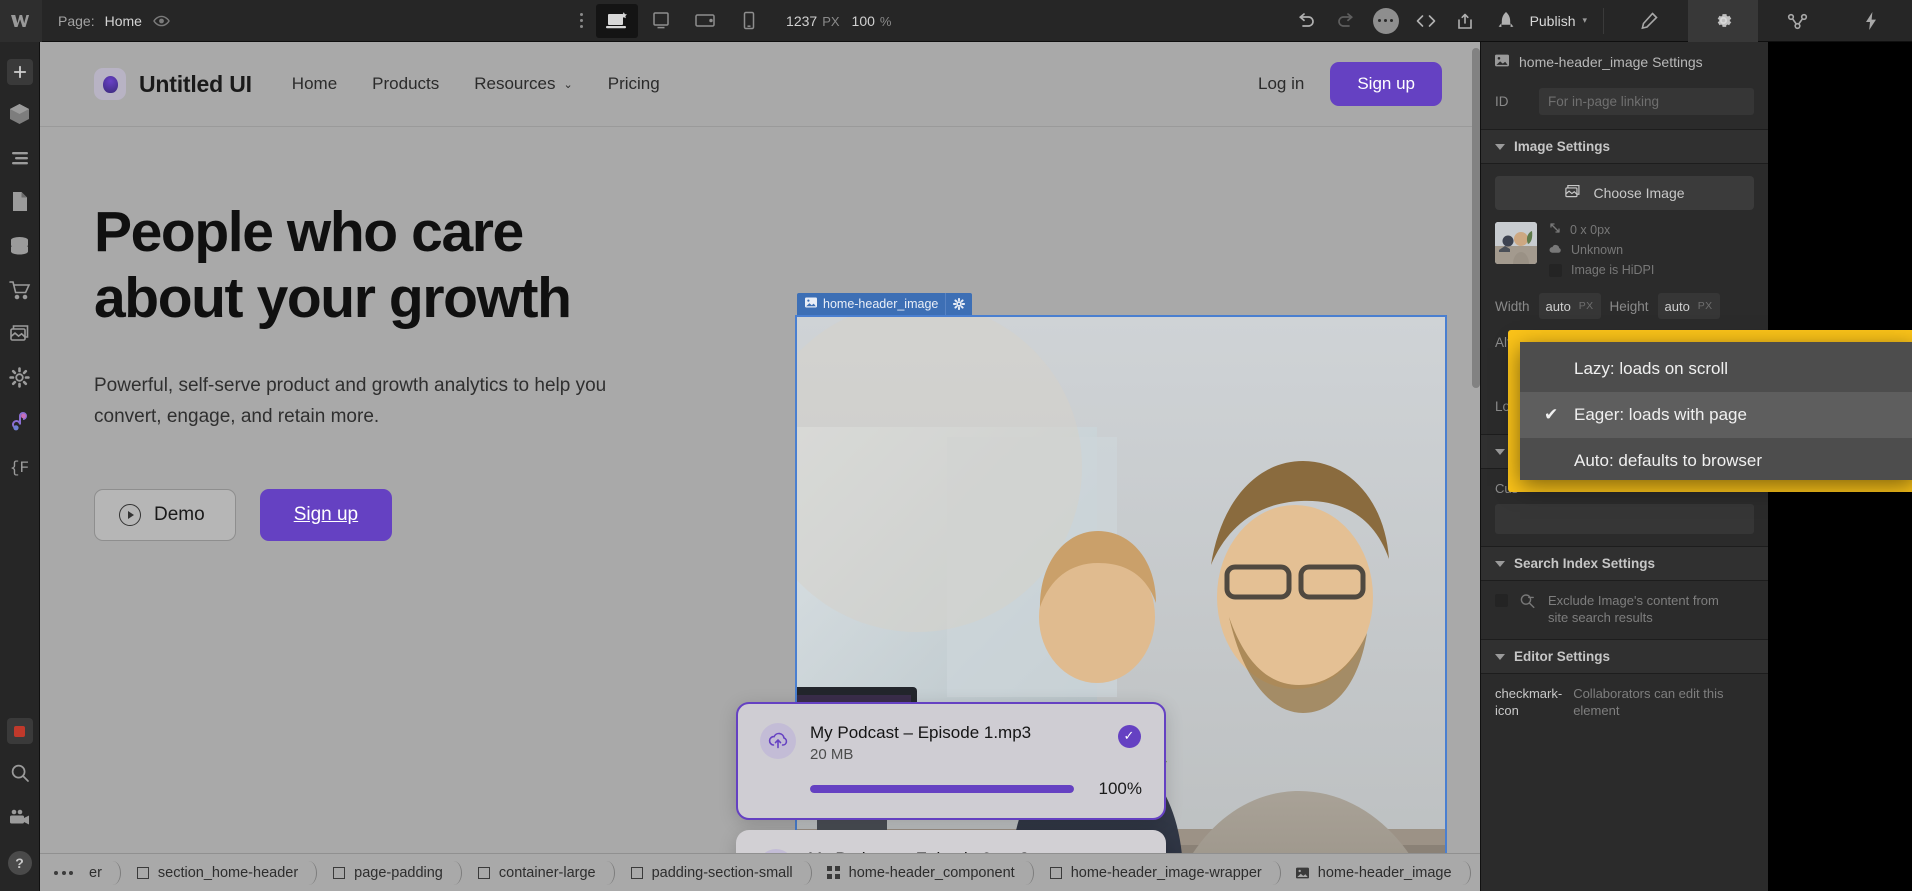 The width and height of the screenshot is (1912, 891). I want to click on rail-pages, so click(20, 204).